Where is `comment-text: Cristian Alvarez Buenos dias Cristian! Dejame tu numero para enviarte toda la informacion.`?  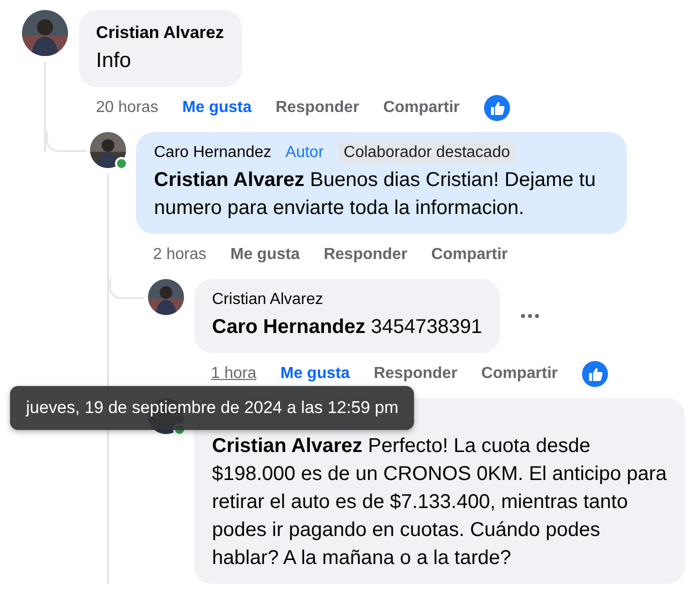
comment-text: Cristian Alvarez Buenos dias Cristian! Dejame tu numero para enviarte toda la informacion. is located at coordinates (375, 195).